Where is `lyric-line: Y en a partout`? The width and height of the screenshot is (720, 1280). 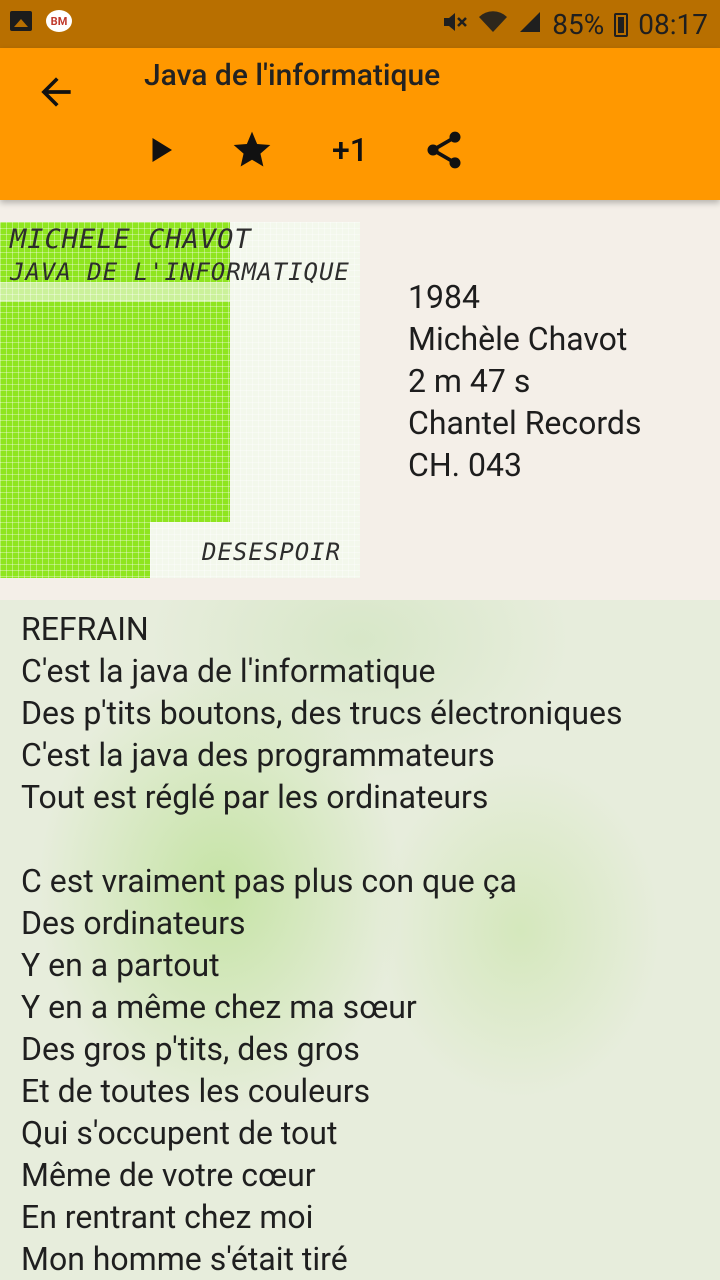
lyric-line: Y en a partout is located at coordinates (120, 965).